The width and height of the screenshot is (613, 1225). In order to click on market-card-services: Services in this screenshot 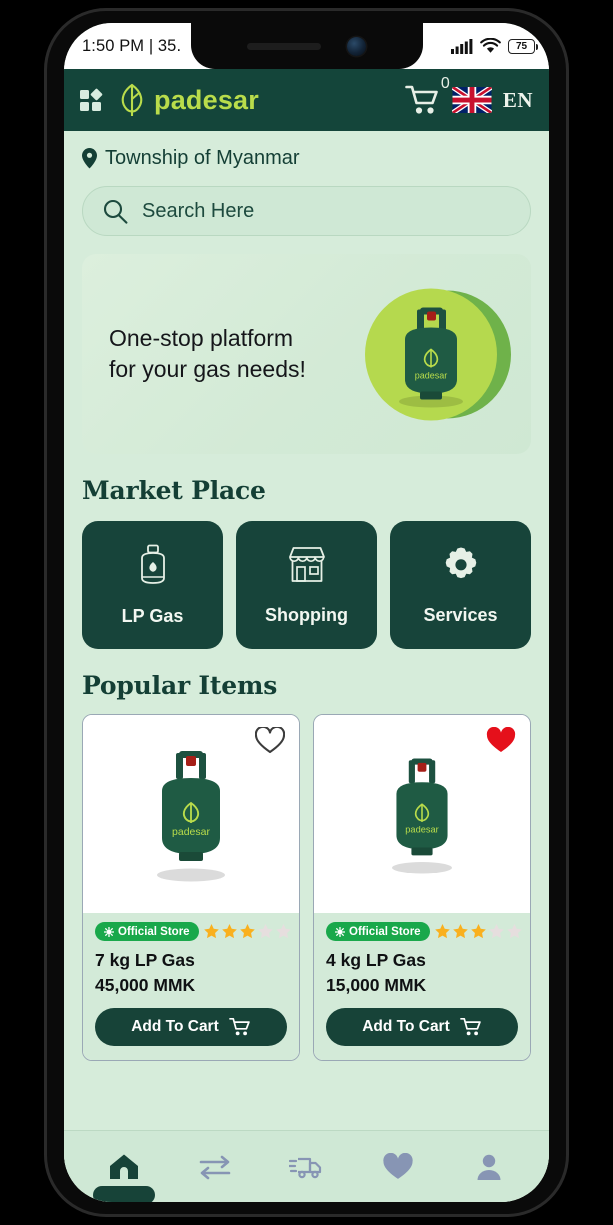, I will do `click(460, 585)`.